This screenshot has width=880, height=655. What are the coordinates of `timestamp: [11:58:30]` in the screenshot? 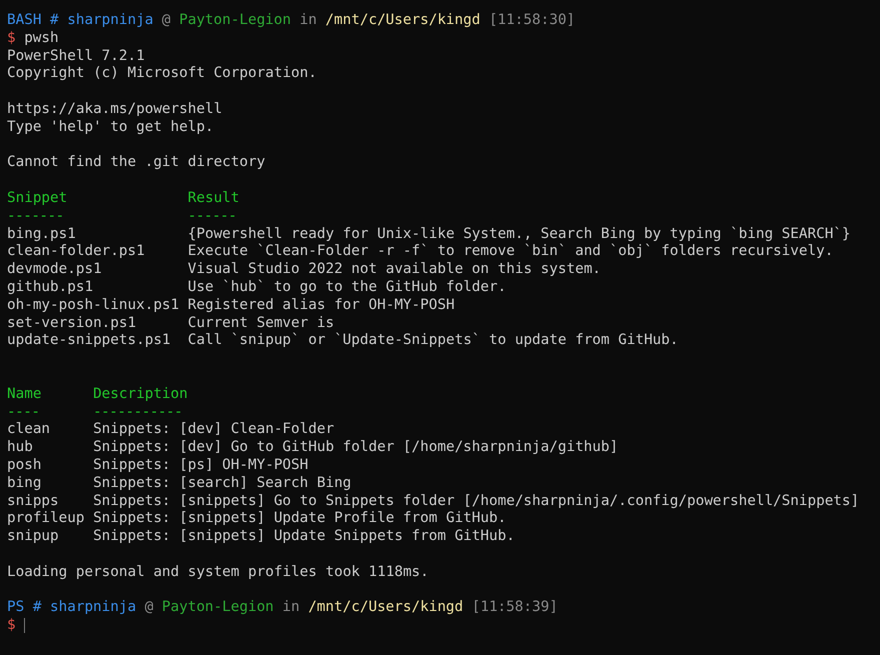 It's located at (532, 21).